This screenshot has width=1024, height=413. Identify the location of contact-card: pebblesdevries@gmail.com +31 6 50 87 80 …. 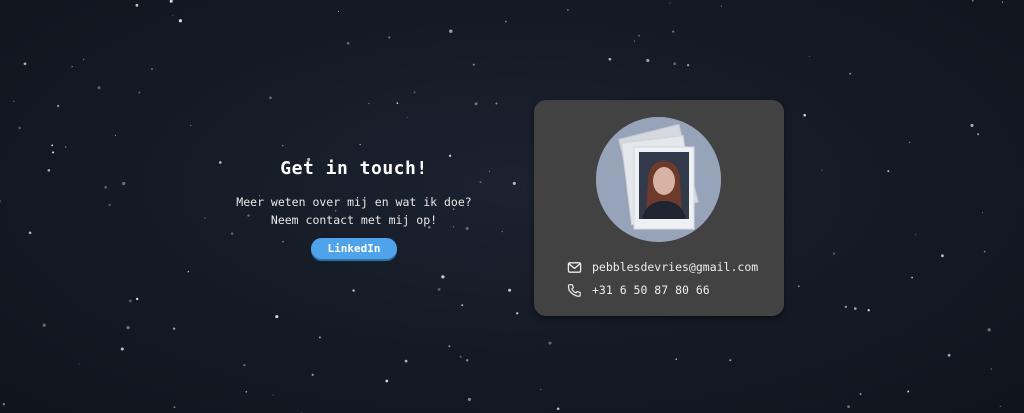
(659, 208).